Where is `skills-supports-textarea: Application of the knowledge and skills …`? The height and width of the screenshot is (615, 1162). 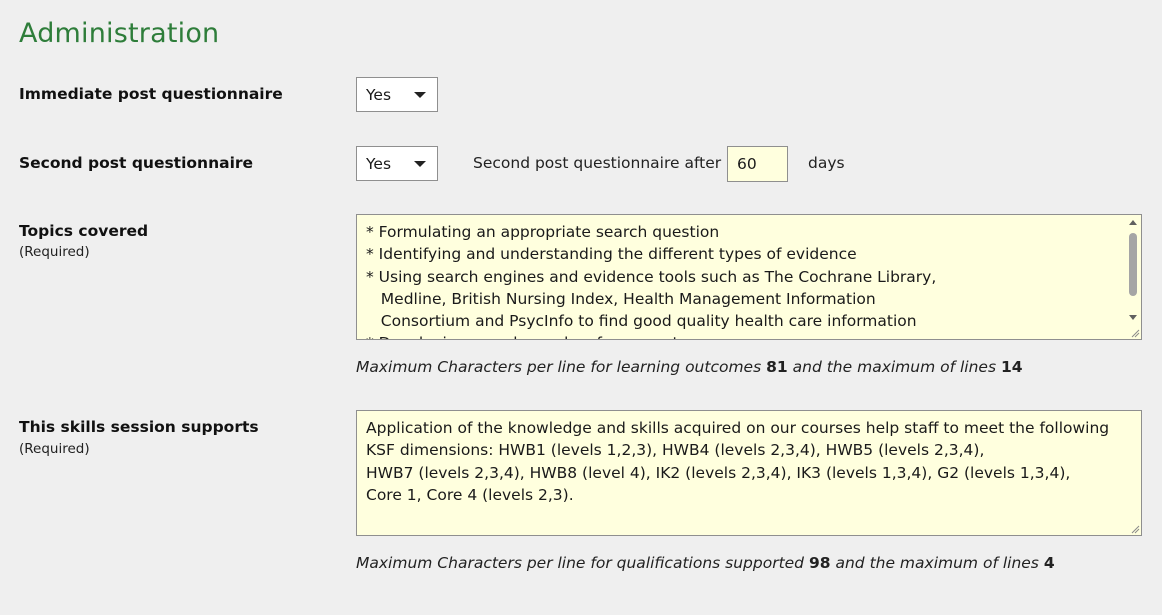 skills-supports-textarea: Application of the knowledge and skills … is located at coordinates (749, 473).